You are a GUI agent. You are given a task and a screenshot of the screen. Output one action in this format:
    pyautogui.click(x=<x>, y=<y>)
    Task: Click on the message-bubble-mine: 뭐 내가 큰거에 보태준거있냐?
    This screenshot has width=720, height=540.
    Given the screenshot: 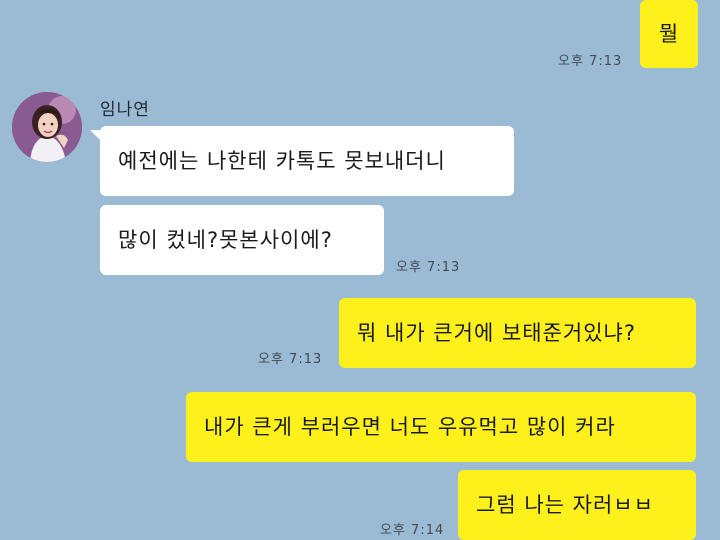 What is the action you would take?
    pyautogui.click(x=517, y=333)
    